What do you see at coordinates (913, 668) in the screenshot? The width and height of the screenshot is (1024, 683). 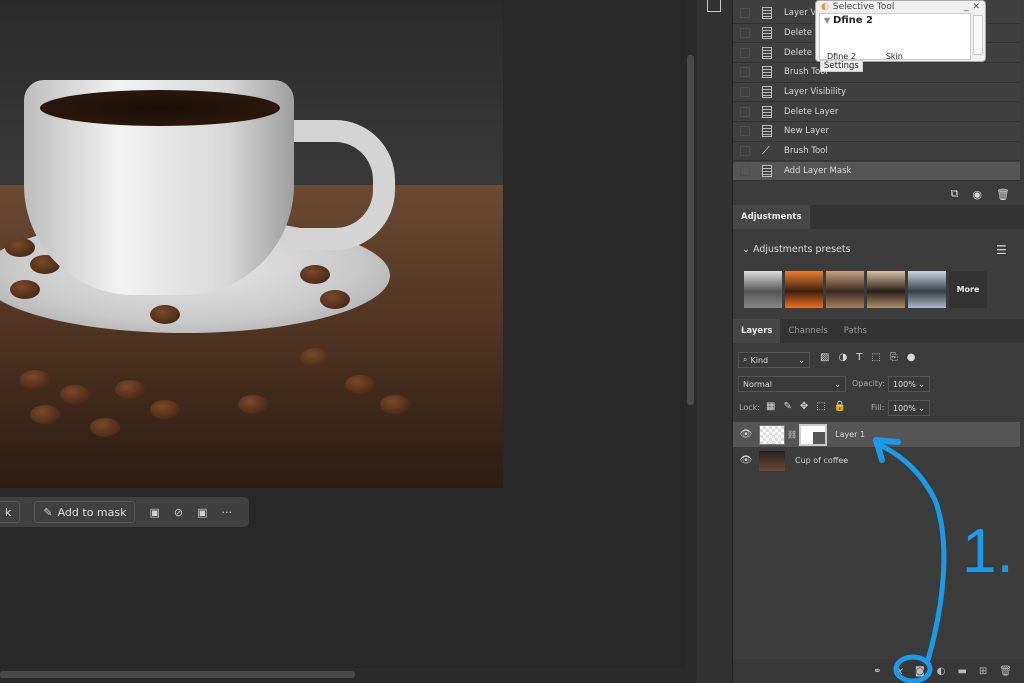 I see `annotation-circle` at bounding box center [913, 668].